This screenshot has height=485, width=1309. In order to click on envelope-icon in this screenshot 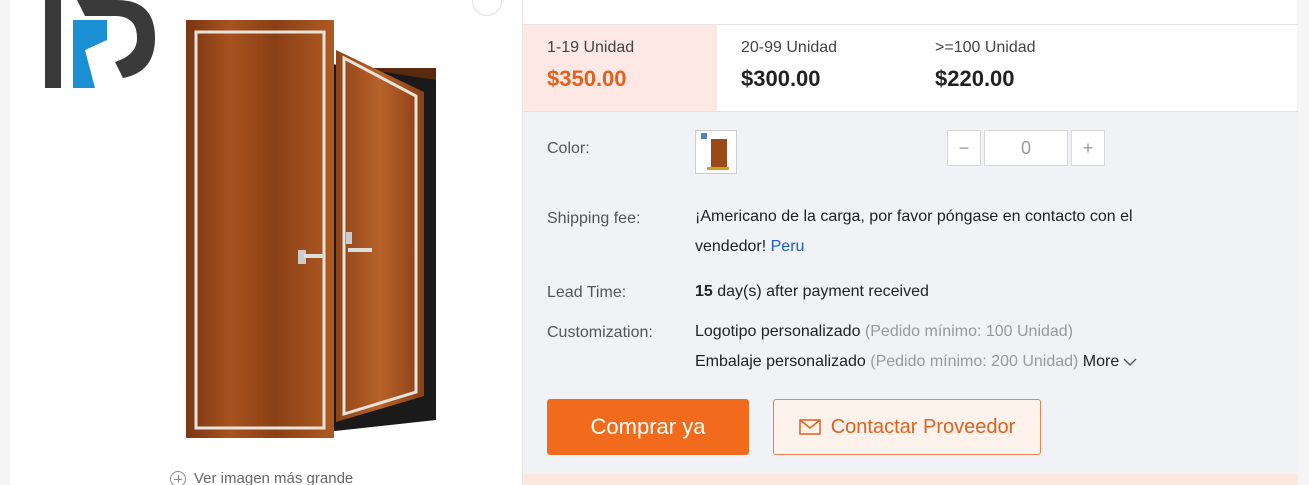, I will do `click(809, 427)`.